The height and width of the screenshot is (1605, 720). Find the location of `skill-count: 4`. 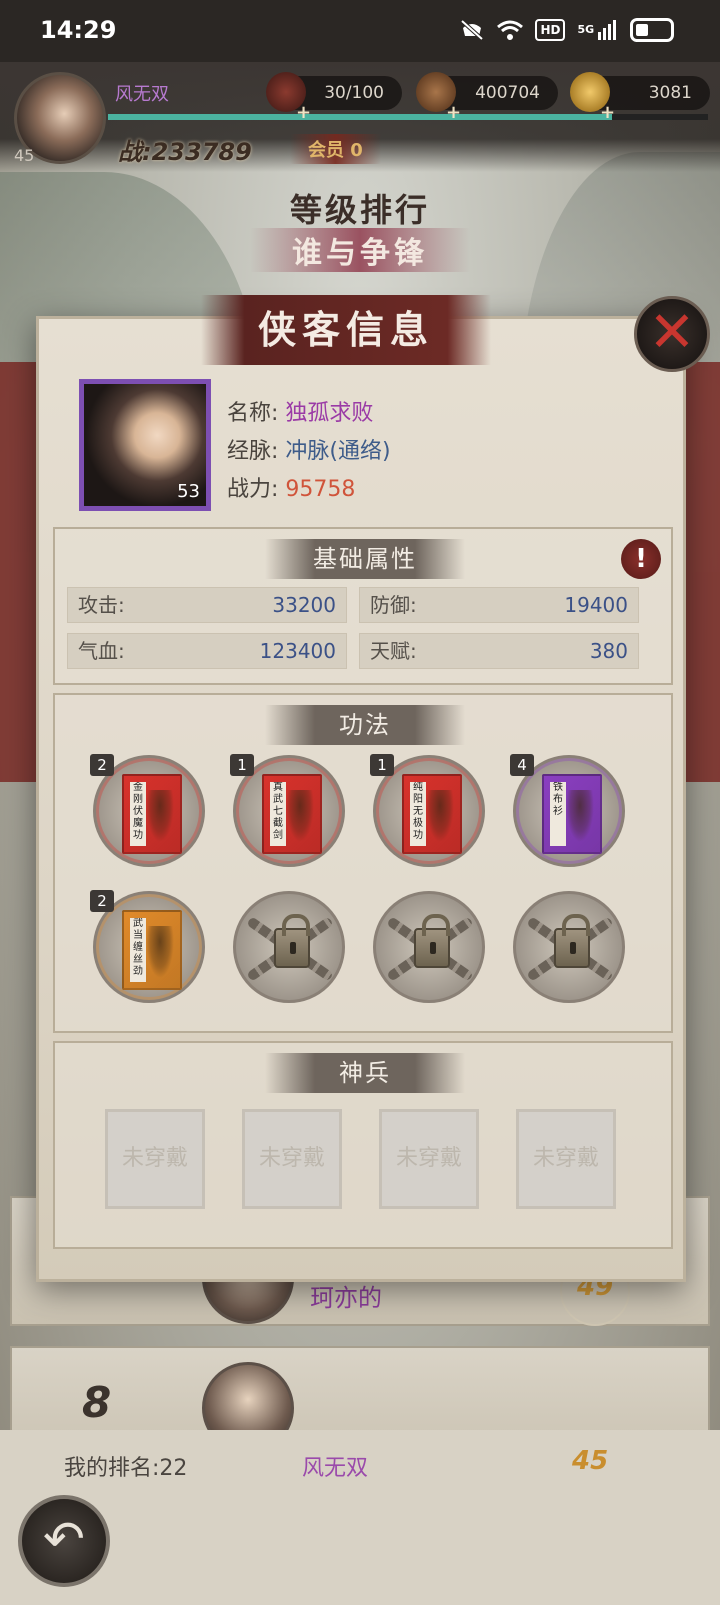

skill-count: 4 is located at coordinates (522, 765).